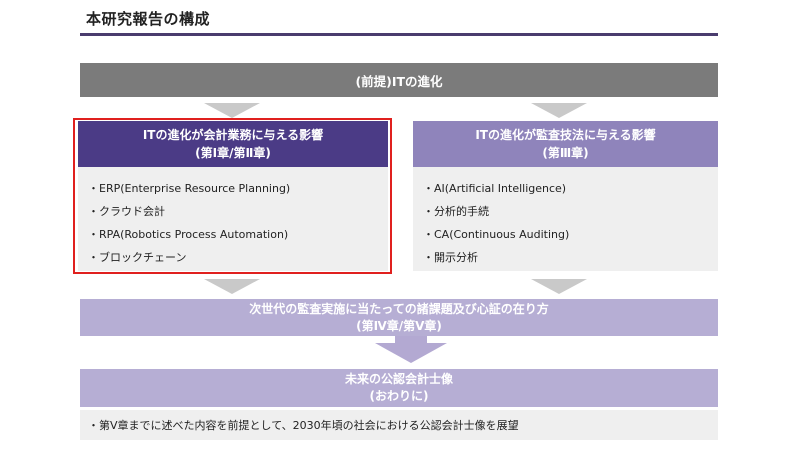 This screenshot has height=450, width=800. Describe the element at coordinates (399, 388) in the screenshot. I see `future-cpa-section: 未来の公認会計士像 (おわりに)` at that location.